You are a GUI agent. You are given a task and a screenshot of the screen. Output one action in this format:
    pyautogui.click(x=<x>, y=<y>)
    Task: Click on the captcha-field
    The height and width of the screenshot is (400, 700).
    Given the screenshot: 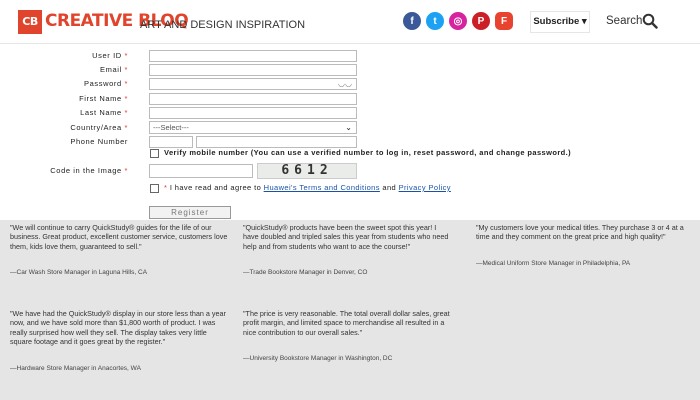 What is the action you would take?
    pyautogui.click(x=201, y=171)
    